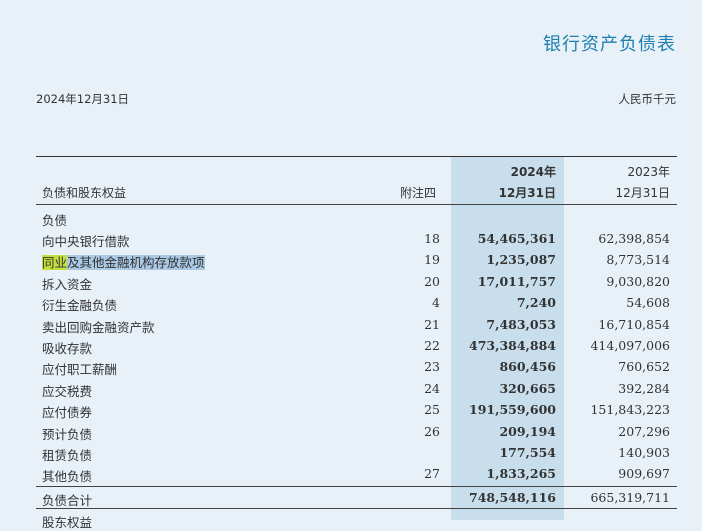  What do you see at coordinates (86, 241) in the screenshot?
I see `row-label: 向中央银行借款` at bounding box center [86, 241].